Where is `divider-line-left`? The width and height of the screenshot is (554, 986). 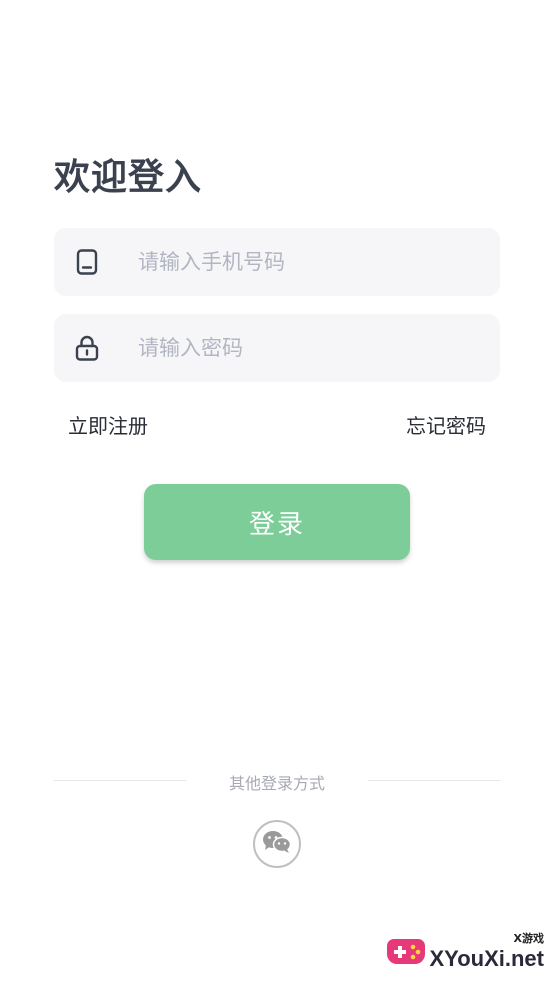 divider-line-left is located at coordinates (120, 780).